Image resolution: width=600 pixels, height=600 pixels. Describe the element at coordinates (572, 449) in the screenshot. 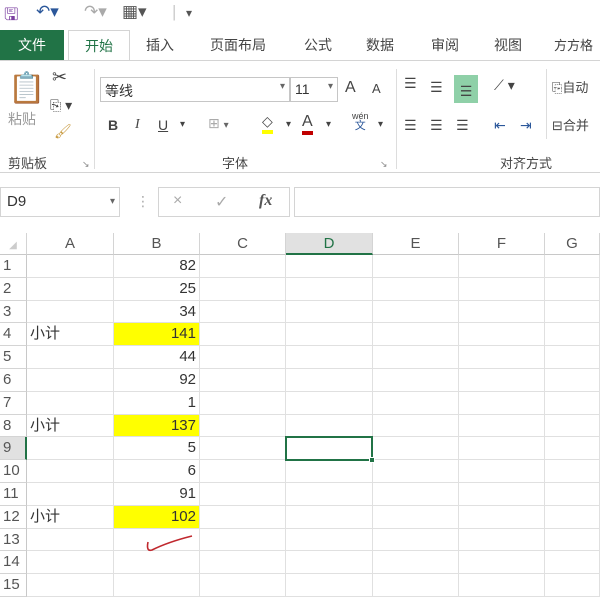

I see `cell-G9` at that location.